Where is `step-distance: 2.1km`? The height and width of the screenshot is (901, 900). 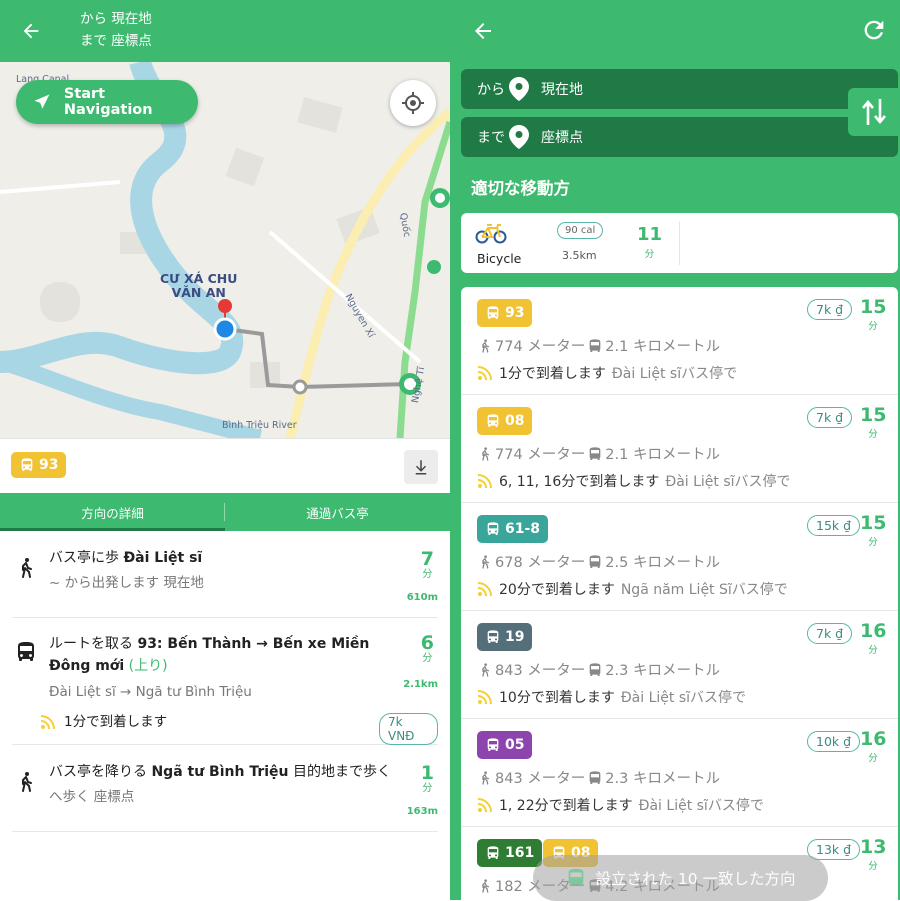 step-distance: 2.1km is located at coordinates (420, 684).